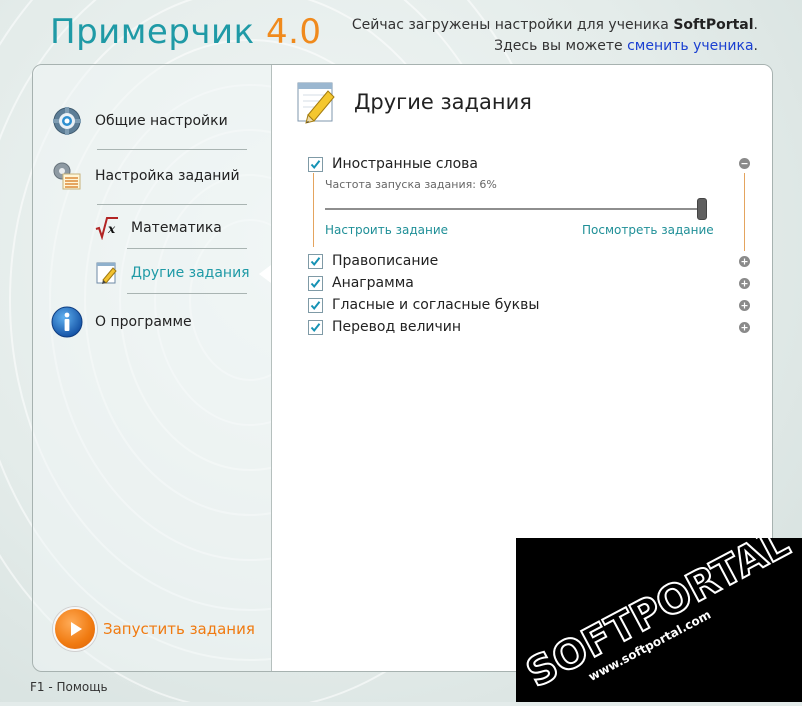  What do you see at coordinates (67, 176) in the screenshot?
I see `gears-table-icon` at bounding box center [67, 176].